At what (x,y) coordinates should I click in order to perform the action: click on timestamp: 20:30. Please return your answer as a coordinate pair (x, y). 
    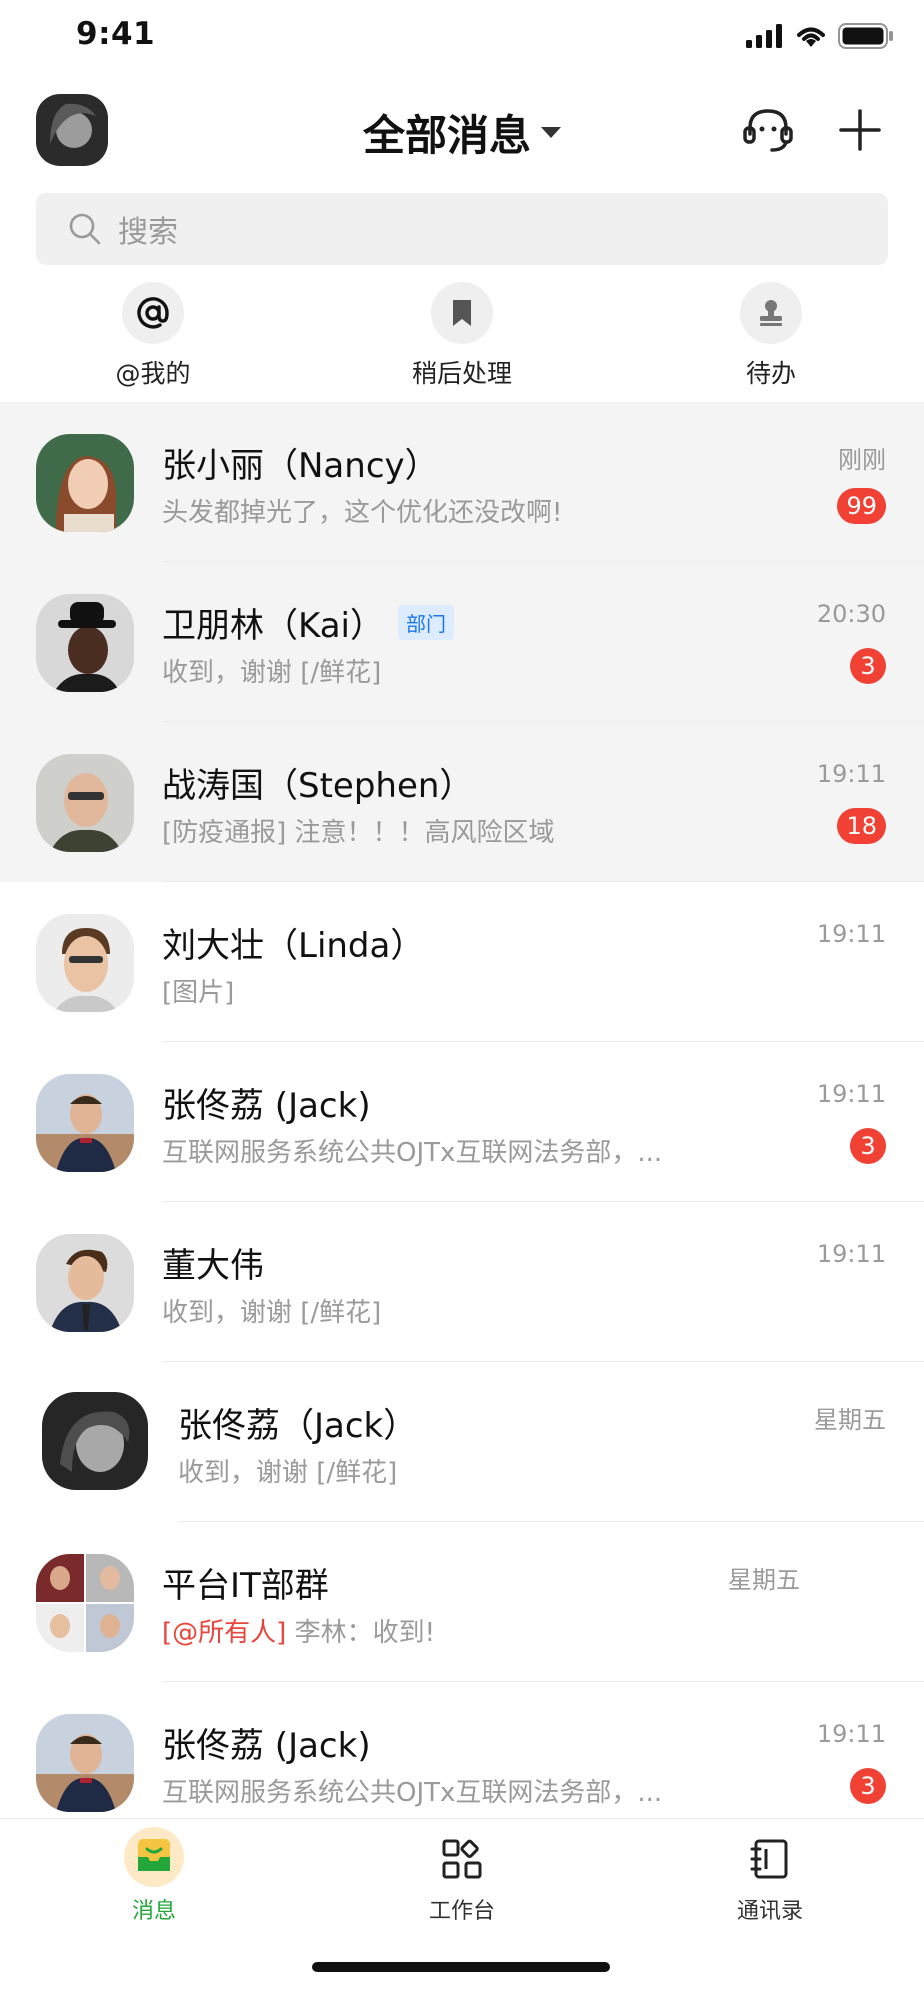
    Looking at the image, I should click on (851, 614).